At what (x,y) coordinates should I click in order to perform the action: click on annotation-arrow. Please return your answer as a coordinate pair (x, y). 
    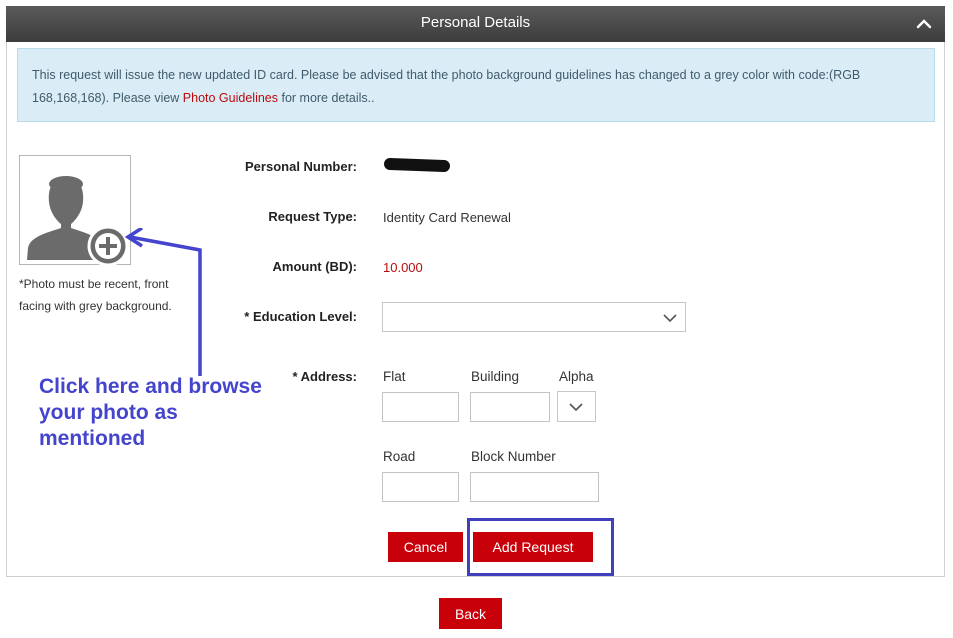
    Looking at the image, I should click on (163, 302).